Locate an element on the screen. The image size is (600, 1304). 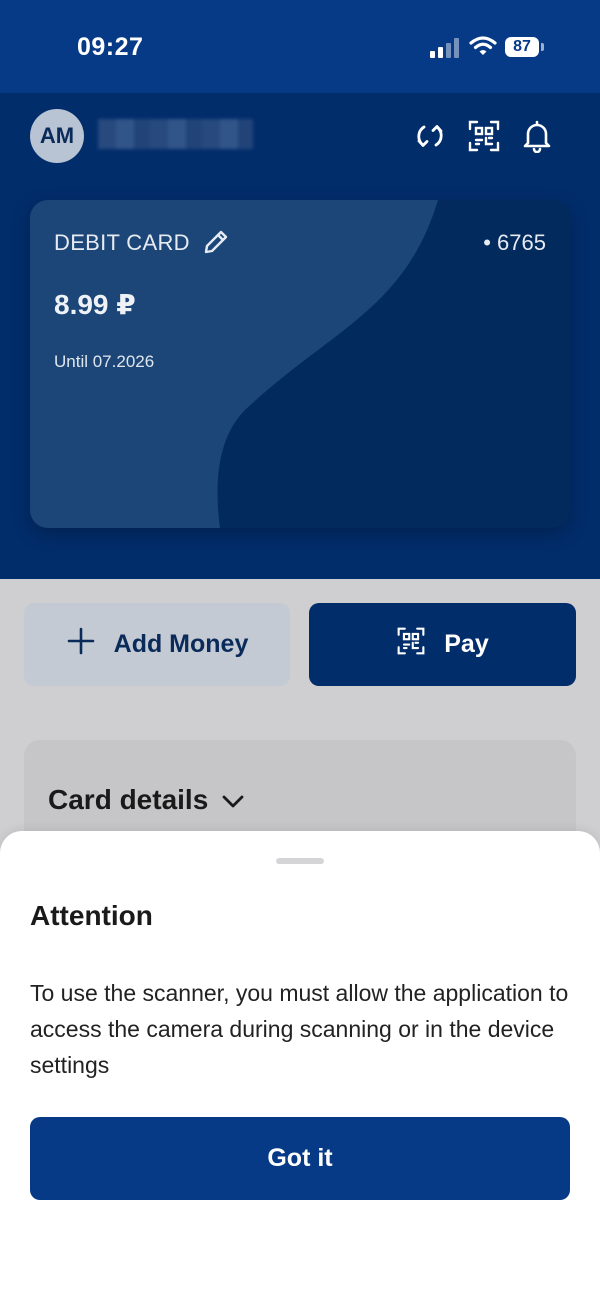
battery-indicator: 87 is located at coordinates (522, 47).